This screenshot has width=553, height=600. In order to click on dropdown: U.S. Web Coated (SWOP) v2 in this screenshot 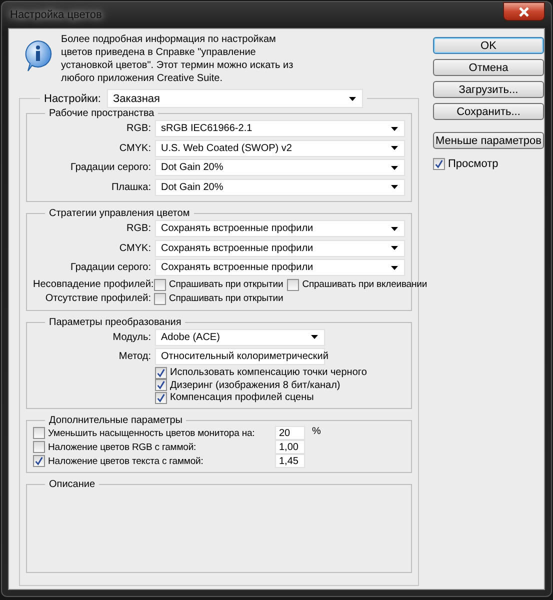, I will do `click(280, 148)`.